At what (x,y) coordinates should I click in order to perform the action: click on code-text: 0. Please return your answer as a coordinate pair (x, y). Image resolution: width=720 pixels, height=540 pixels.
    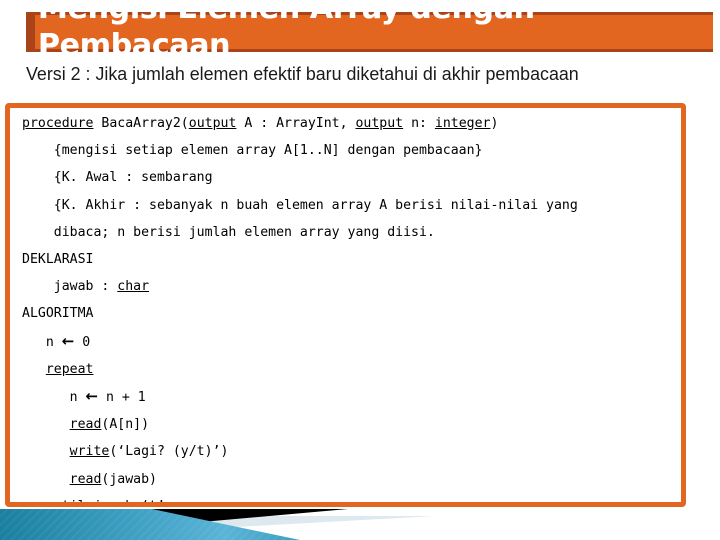
    Looking at the image, I should click on (82, 342).